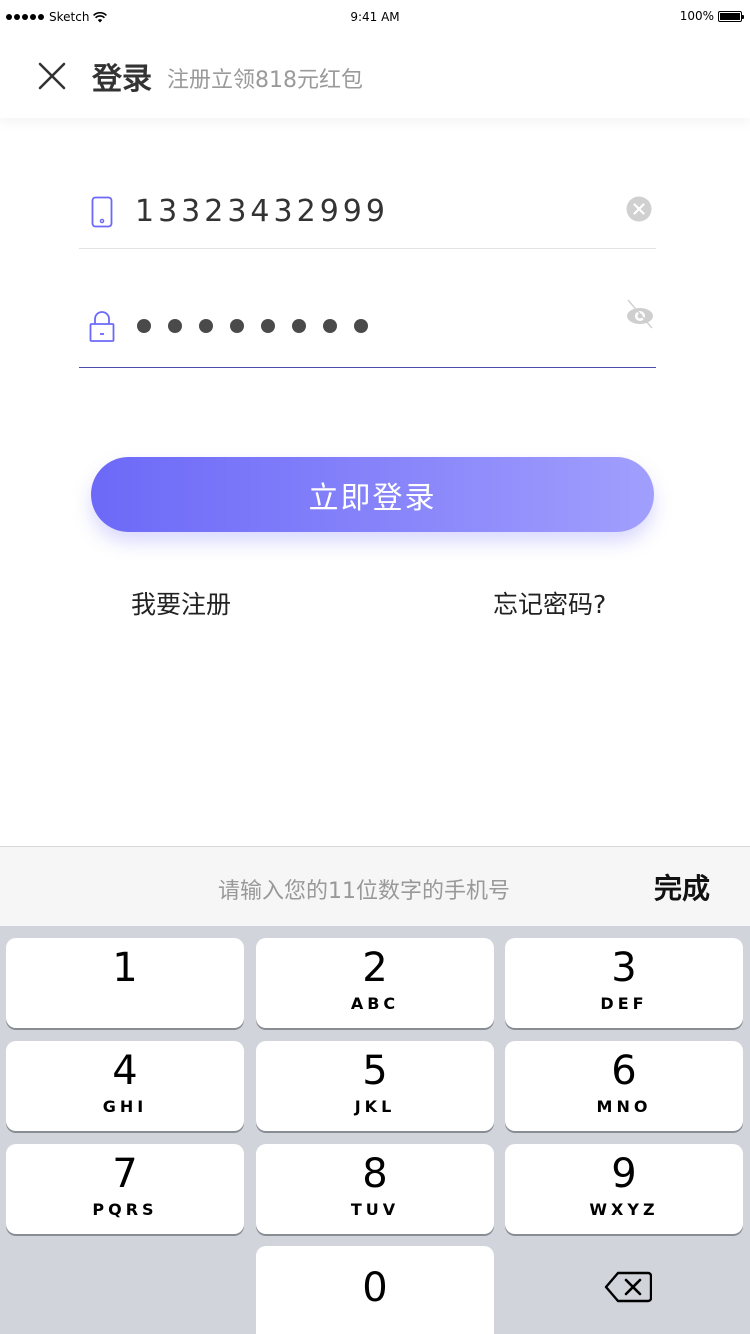  I want to click on key-letters: GHI, so click(125, 1106).